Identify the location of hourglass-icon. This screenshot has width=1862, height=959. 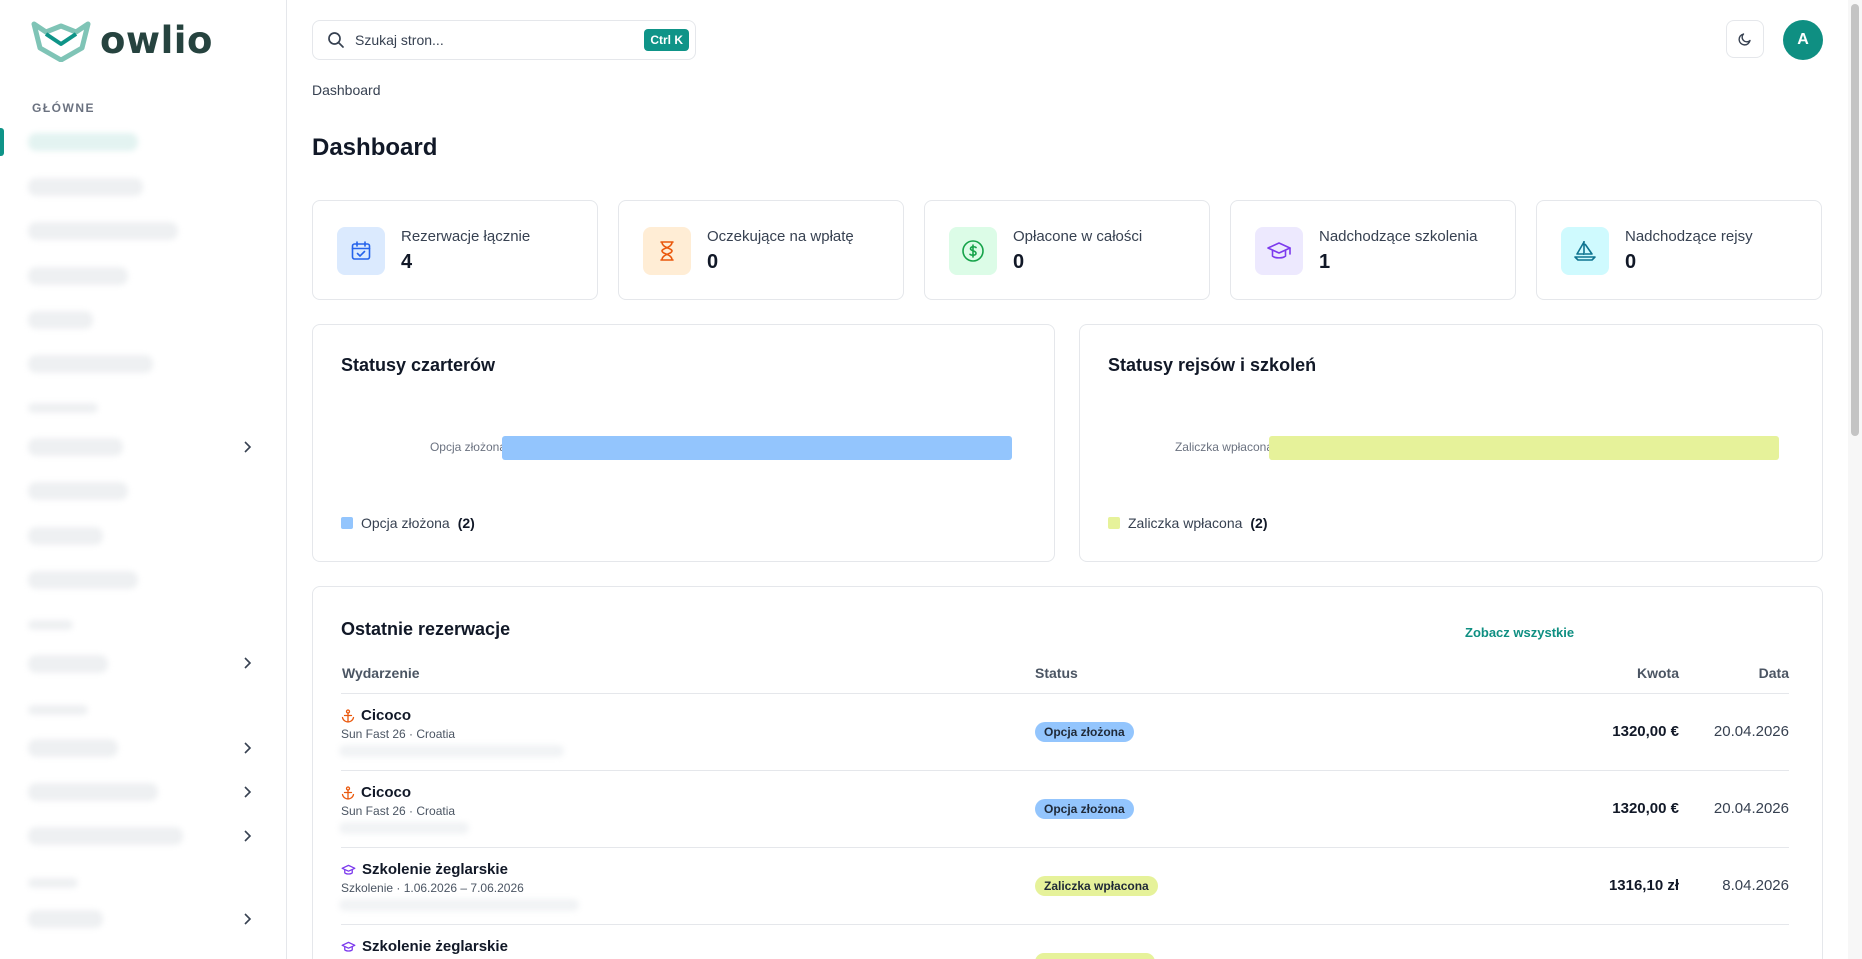
(667, 251).